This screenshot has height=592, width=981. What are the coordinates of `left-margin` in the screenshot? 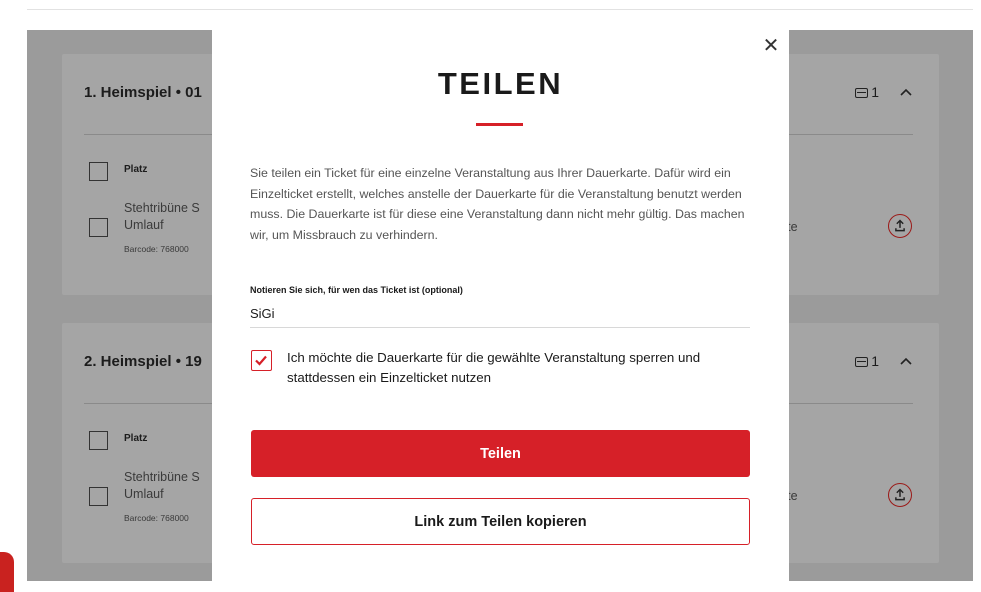 It's located at (13, 300).